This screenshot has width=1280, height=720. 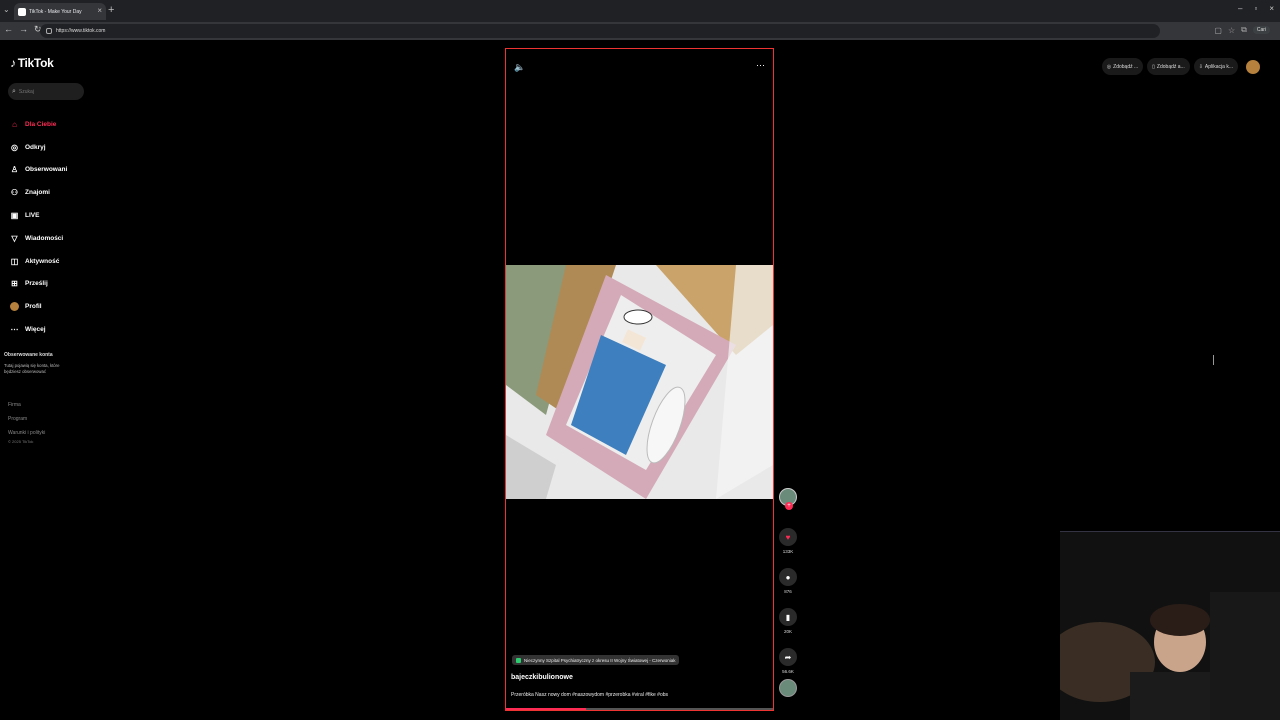 What do you see at coordinates (1109, 66) in the screenshot?
I see `coin-icon: ◎` at bounding box center [1109, 66].